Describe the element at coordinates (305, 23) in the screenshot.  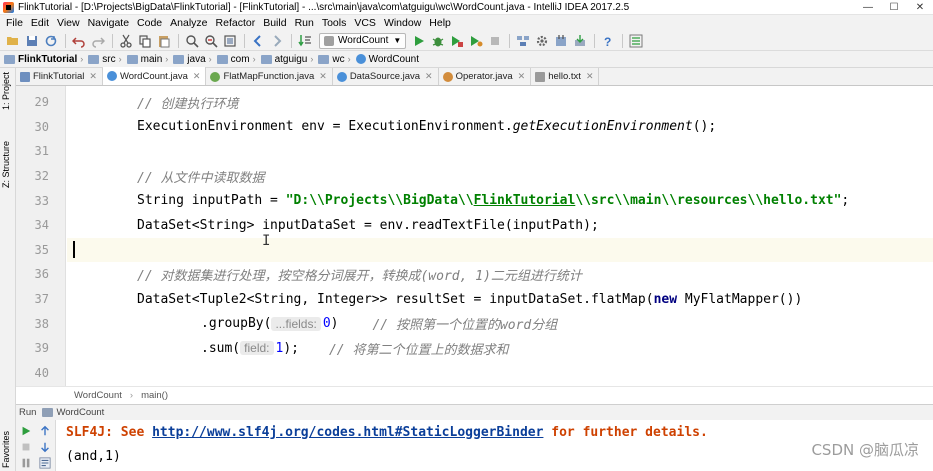
I see `menu-run: Run` at that location.